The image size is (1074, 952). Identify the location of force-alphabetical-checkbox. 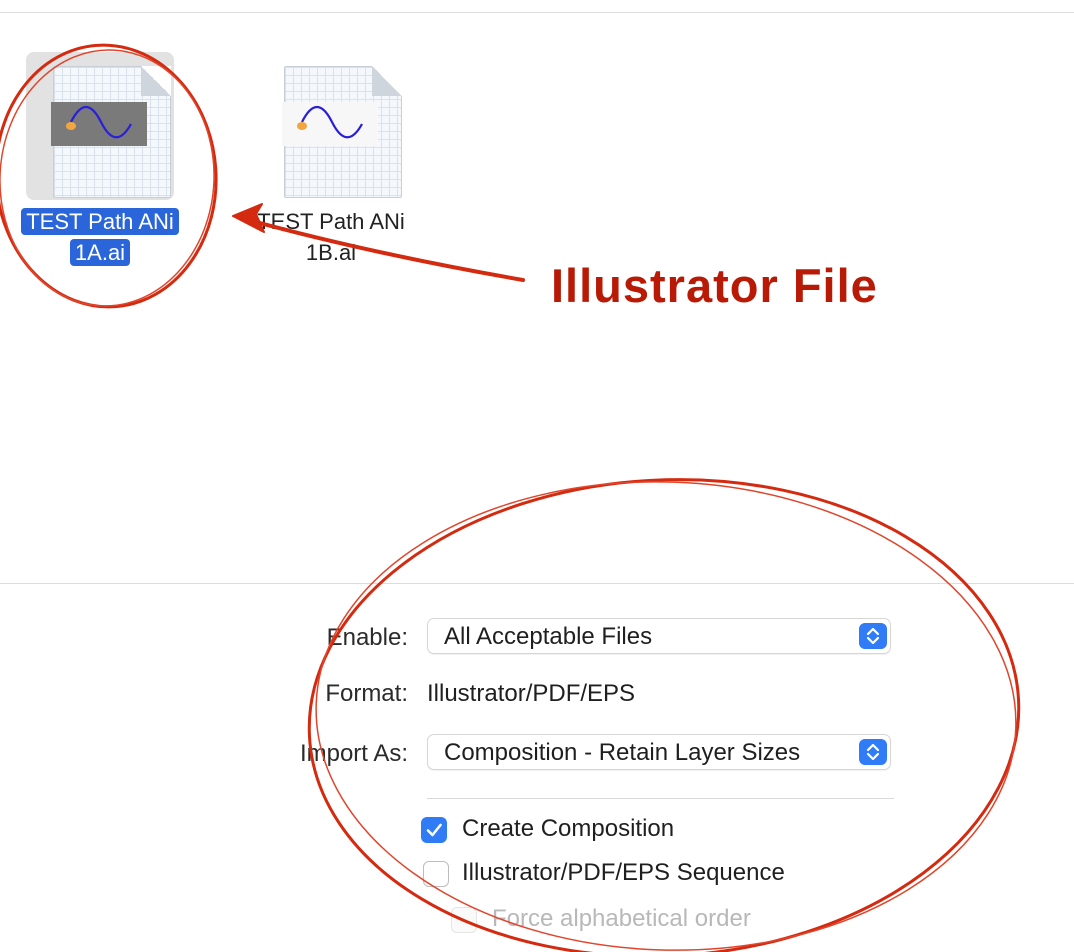
(464, 920).